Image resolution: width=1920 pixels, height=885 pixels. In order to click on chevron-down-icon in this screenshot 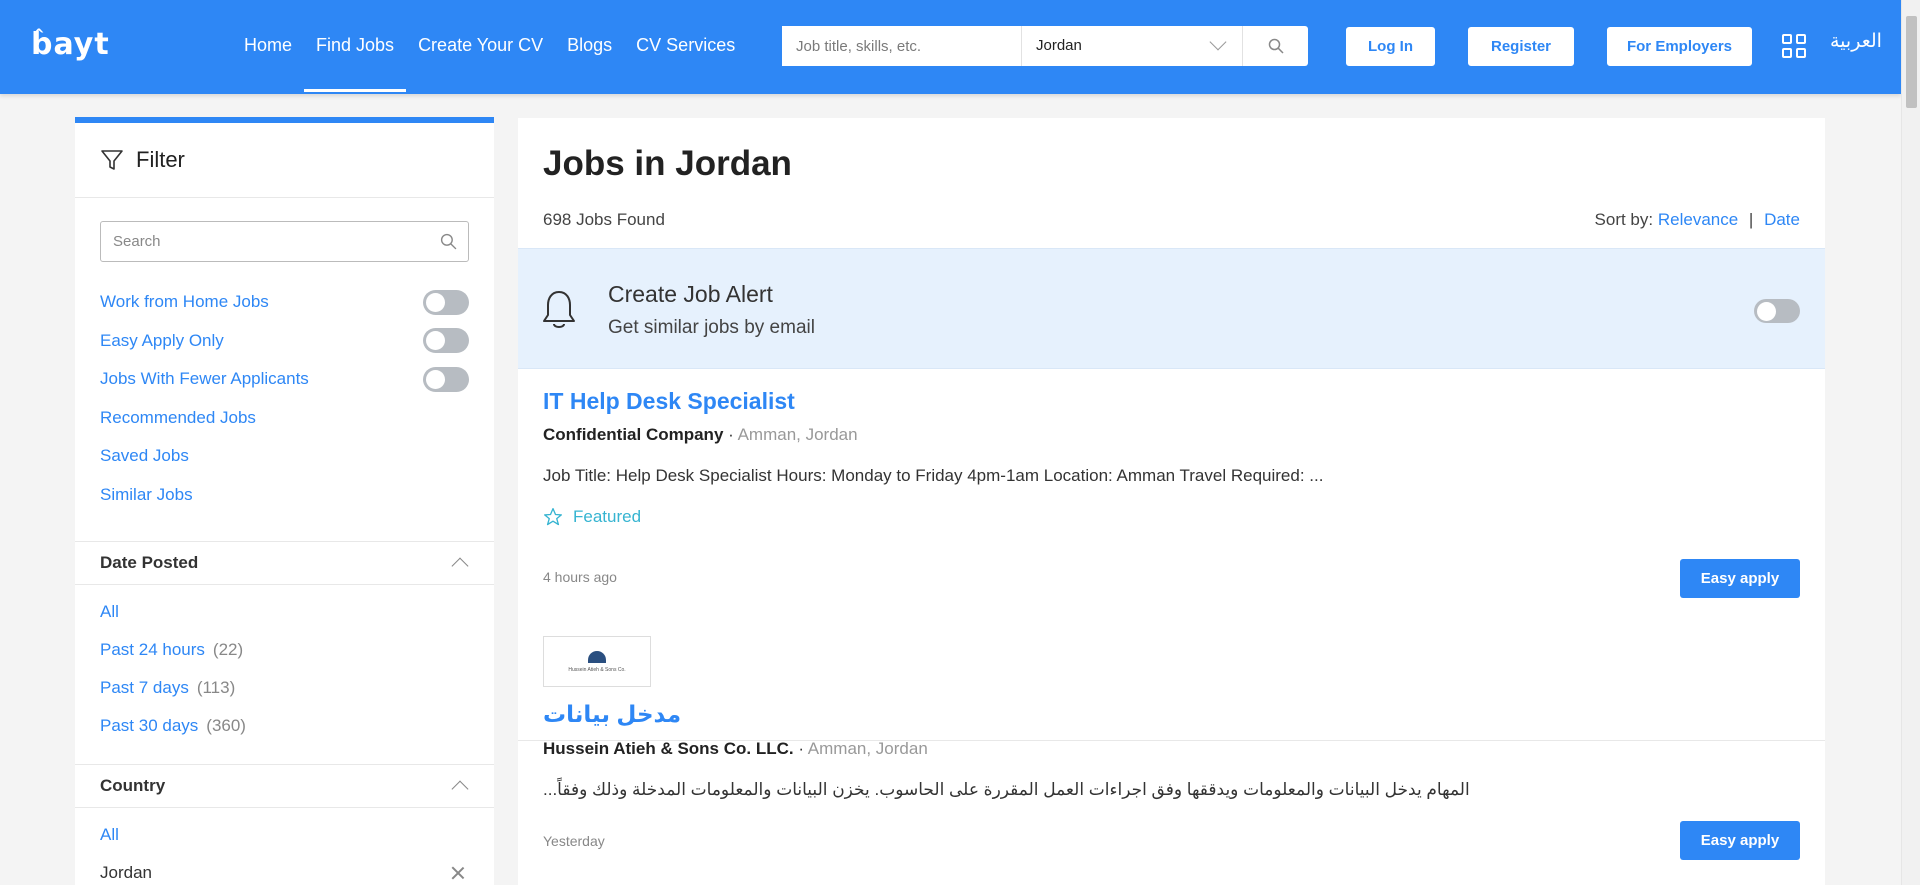, I will do `click(1218, 42)`.